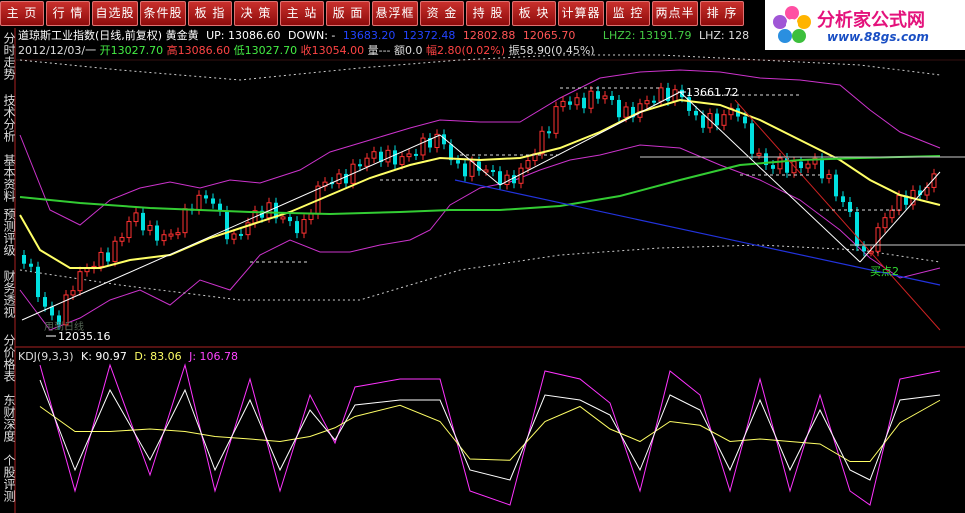  What do you see at coordinates (8, 118) in the screenshot?
I see `side-tab-1: 技术分析` at bounding box center [8, 118].